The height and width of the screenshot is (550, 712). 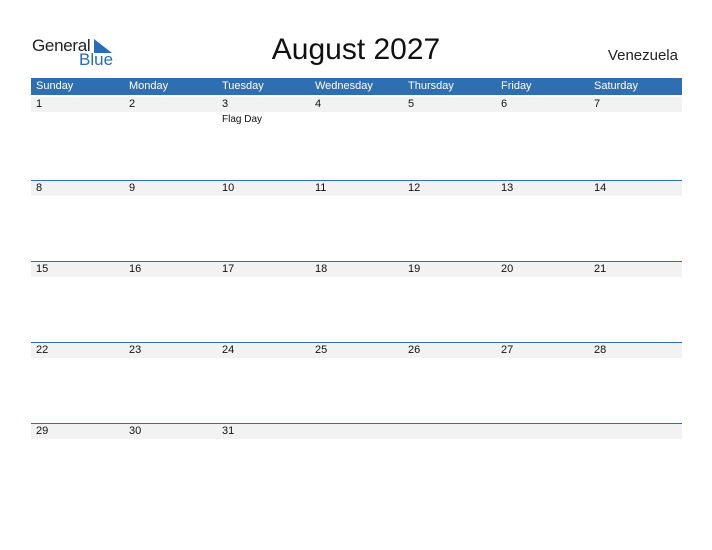 I want to click on day-number: 18, so click(x=321, y=269).